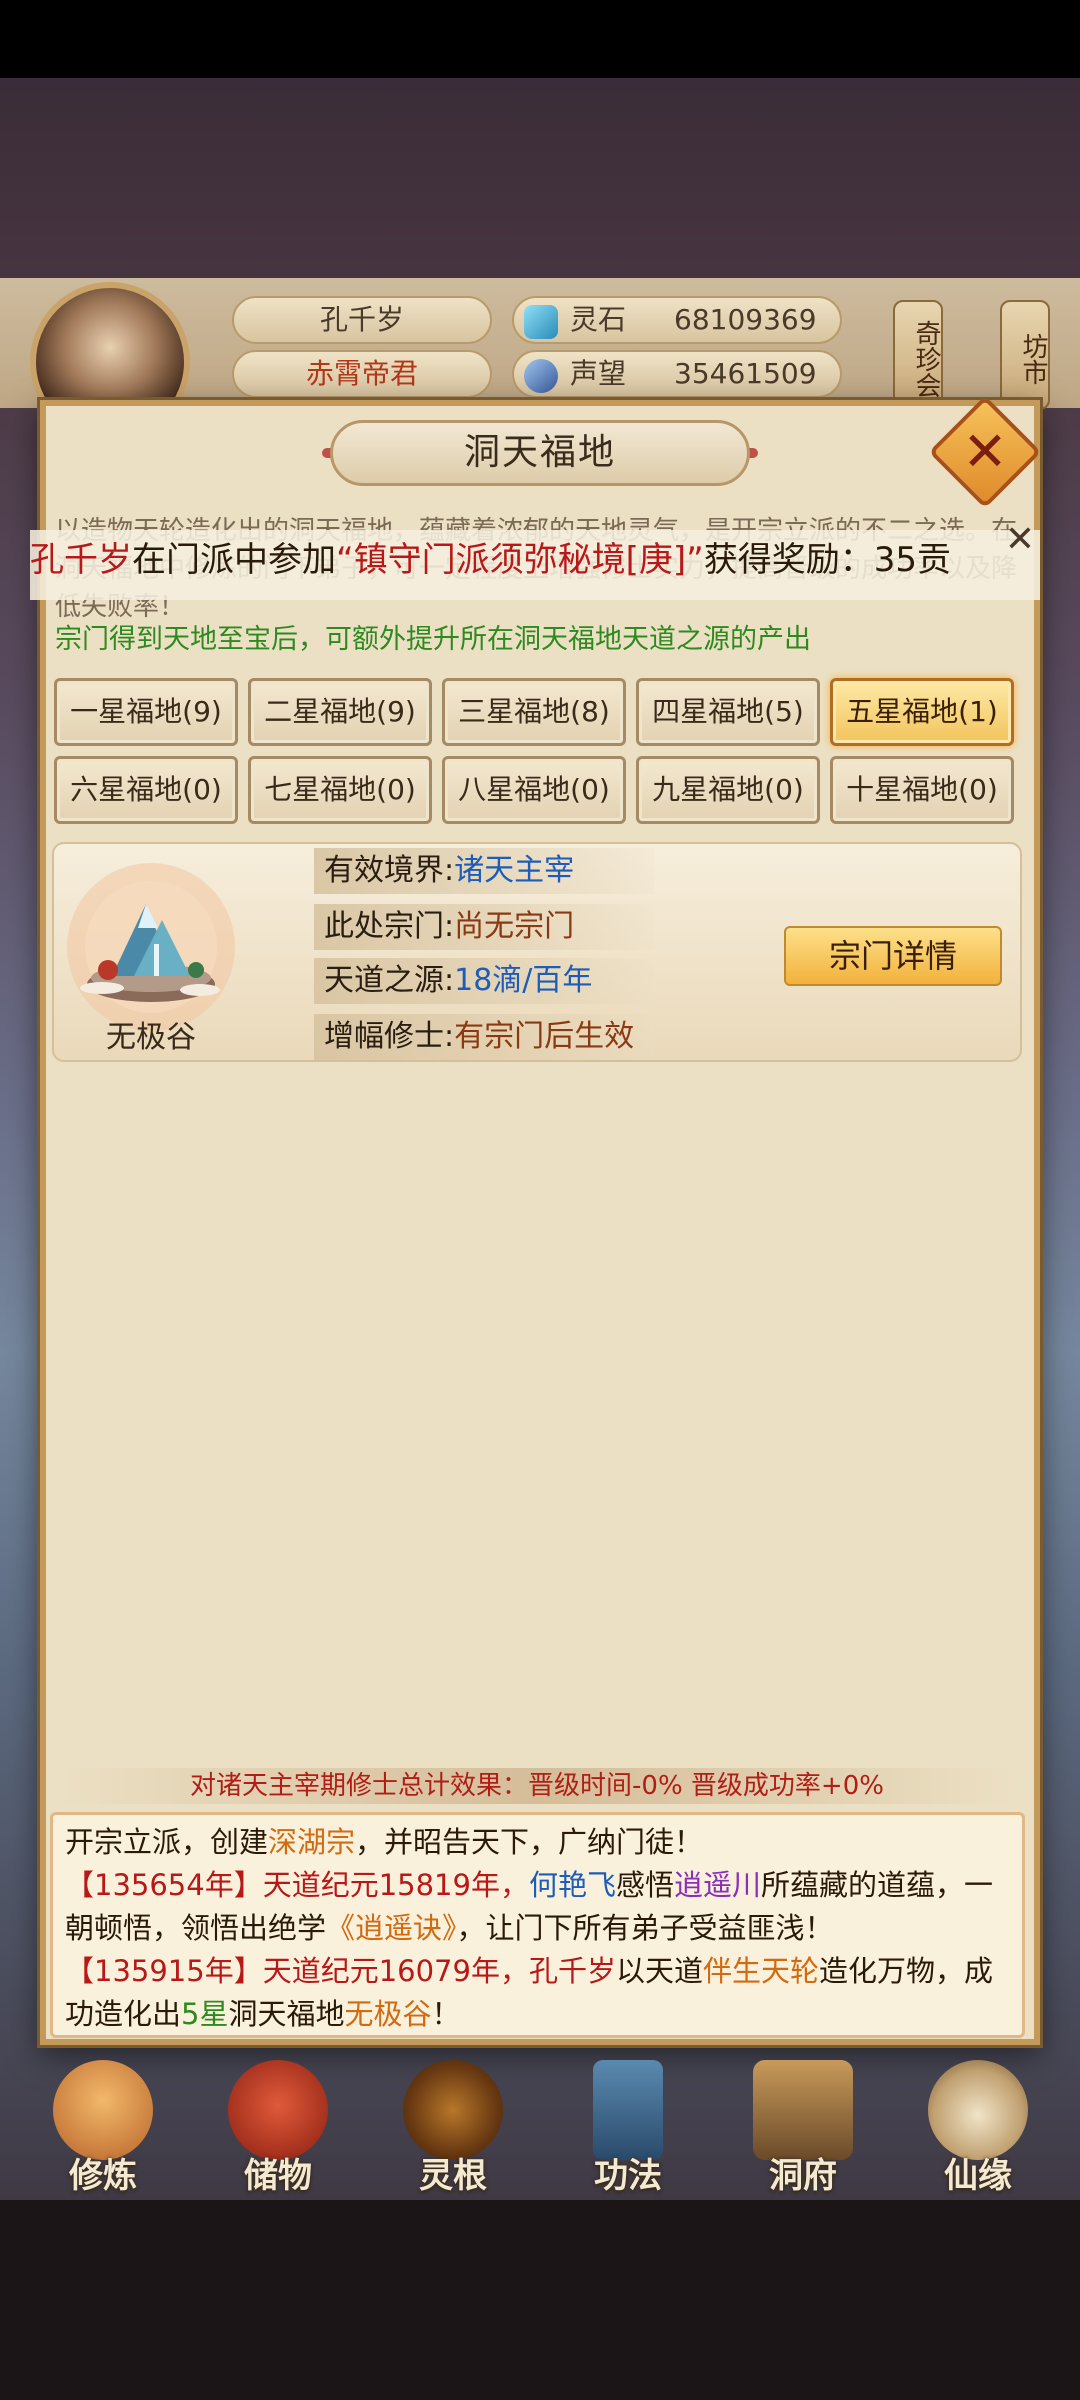 The width and height of the screenshot is (1080, 2400). Describe the element at coordinates (978, 2176) in the screenshot. I see `nav-label: 仙缘` at that location.